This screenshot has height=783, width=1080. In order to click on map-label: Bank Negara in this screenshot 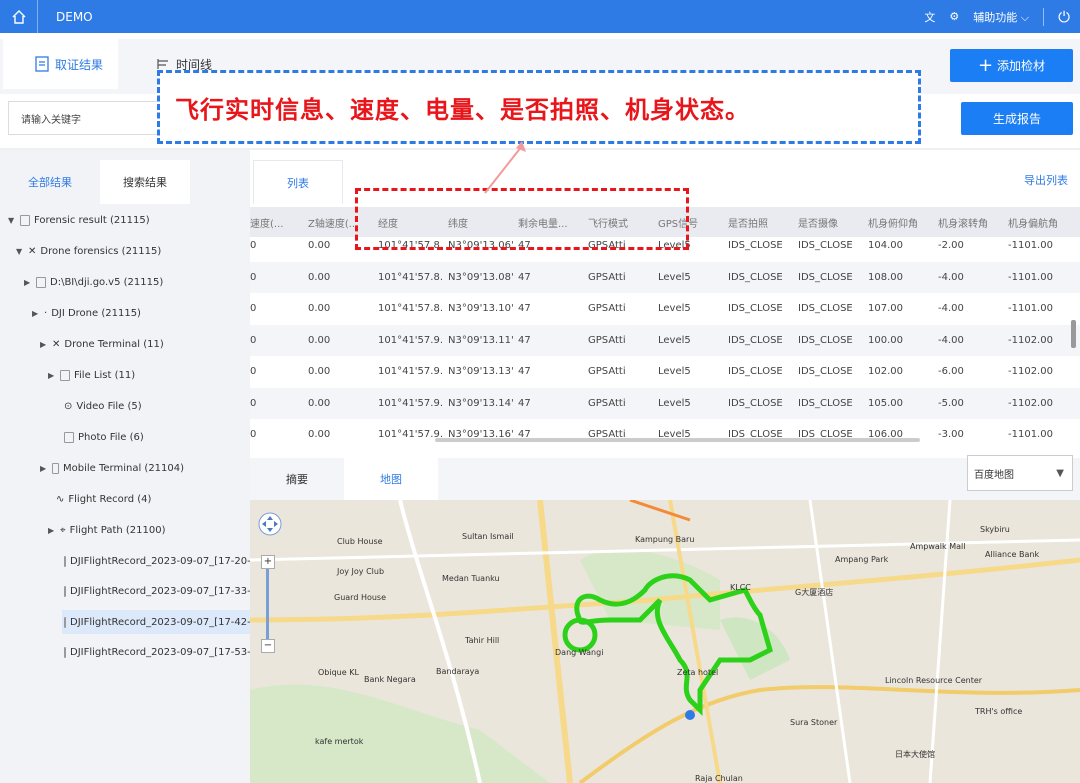, I will do `click(390, 679)`.